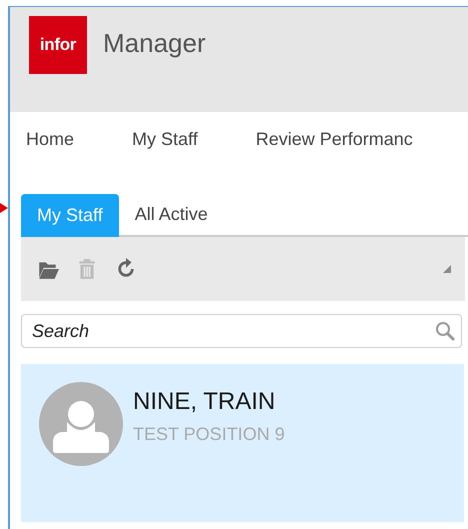 This screenshot has height=529, width=468. Describe the element at coordinates (445, 331) in the screenshot. I see `search-icon` at that location.